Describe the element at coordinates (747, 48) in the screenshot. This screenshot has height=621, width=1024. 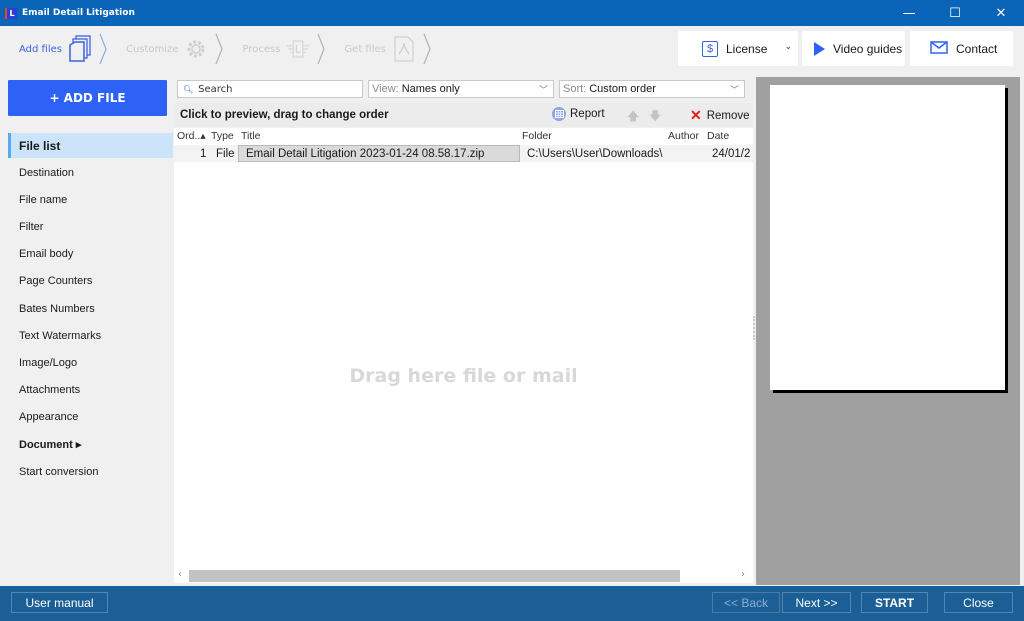
I see `license-label: License` at that location.